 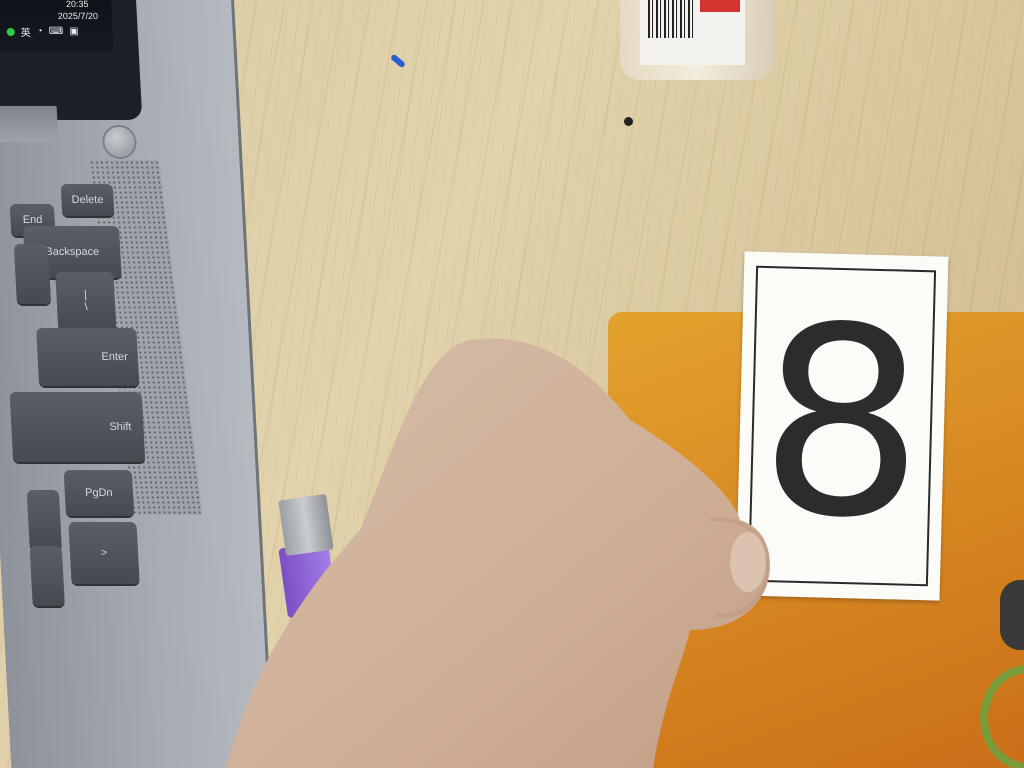 What do you see at coordinates (628, 121) in the screenshot?
I see `black-debris` at bounding box center [628, 121].